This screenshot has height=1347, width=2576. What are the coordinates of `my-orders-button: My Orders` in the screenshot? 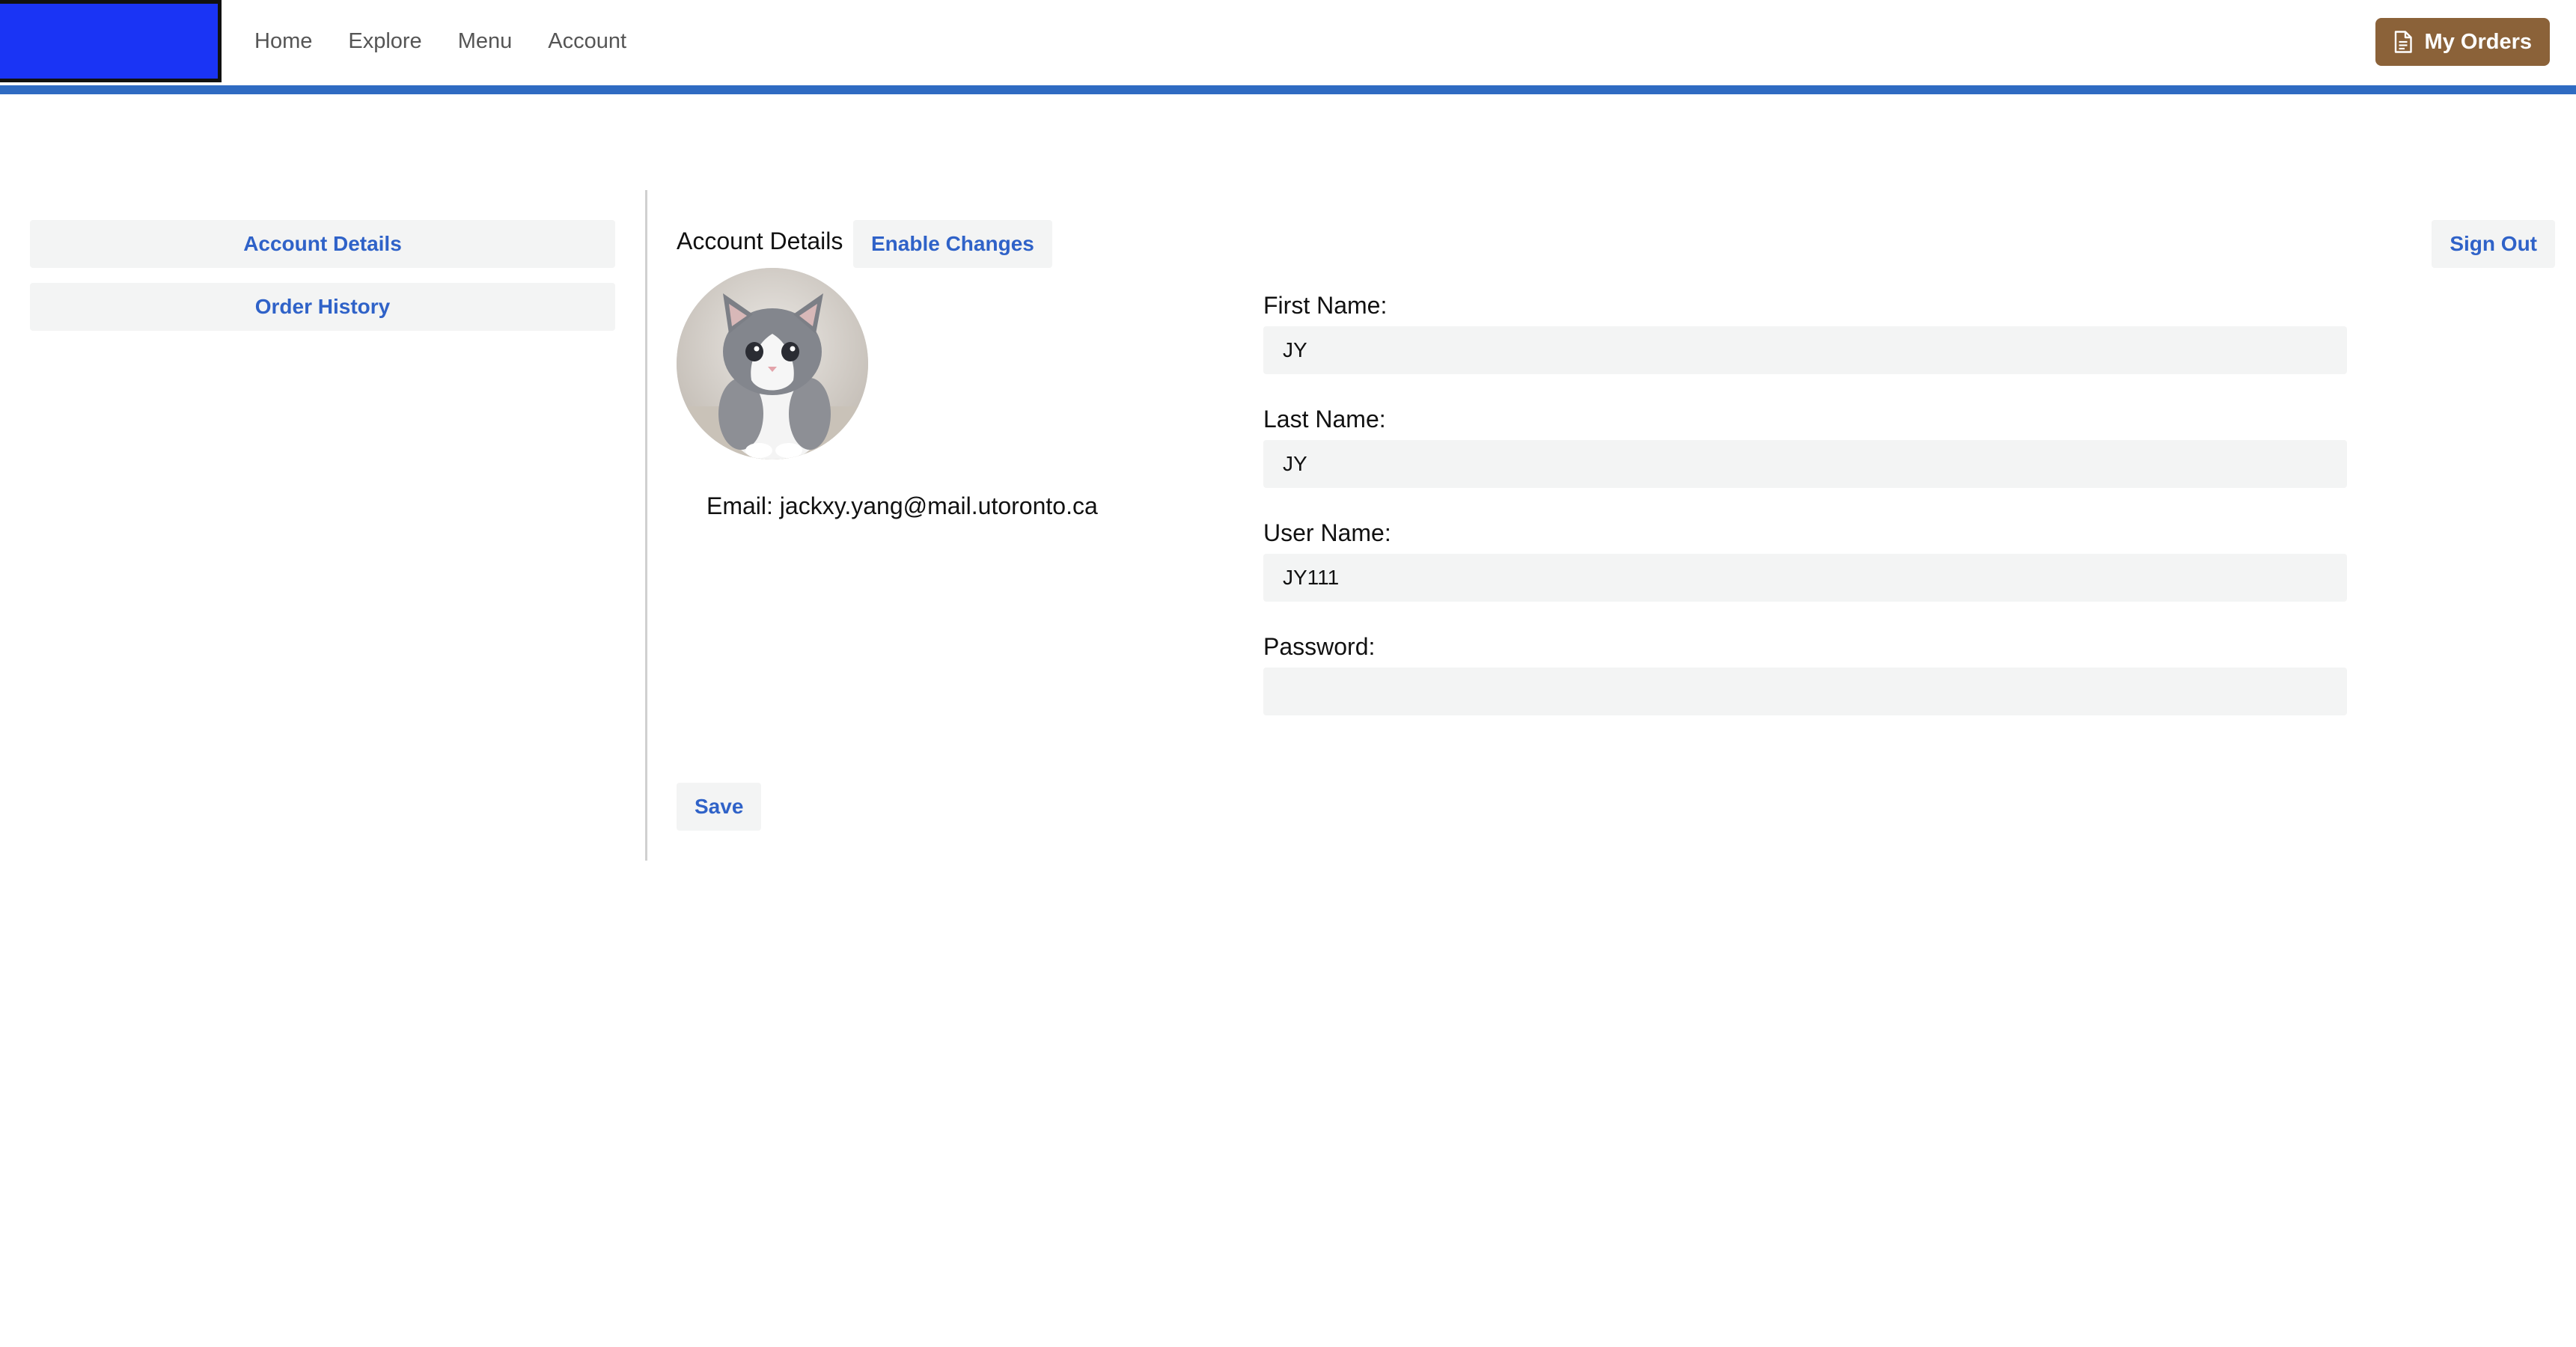 It's located at (2462, 42).